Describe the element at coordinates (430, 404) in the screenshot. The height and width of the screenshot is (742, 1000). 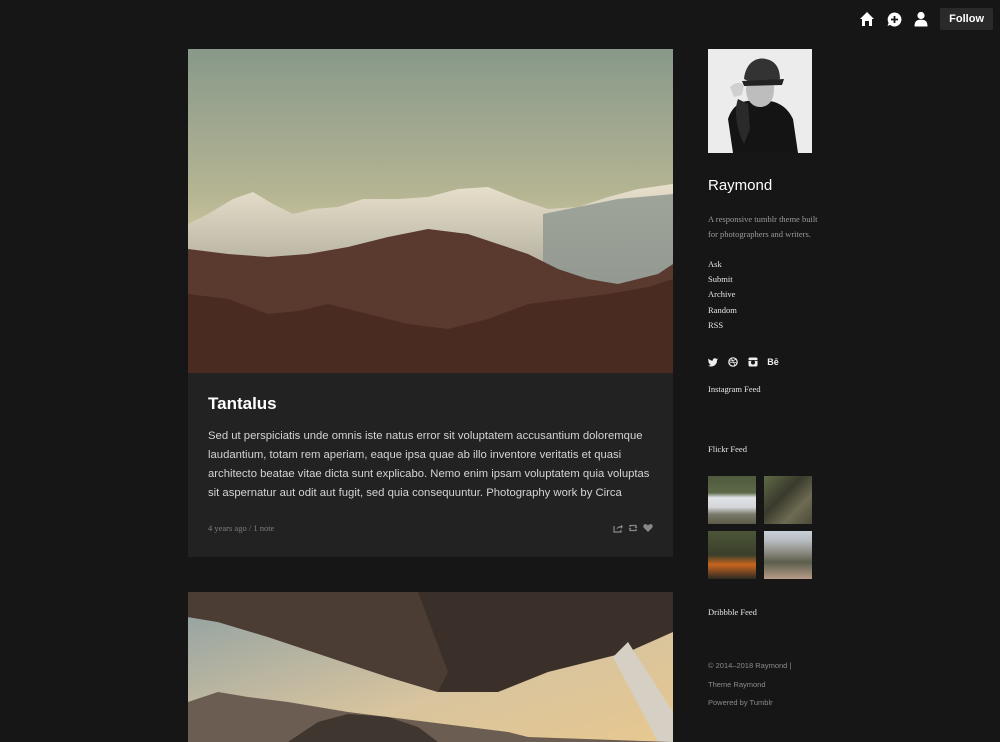
I see `post-title: Tantalus` at that location.